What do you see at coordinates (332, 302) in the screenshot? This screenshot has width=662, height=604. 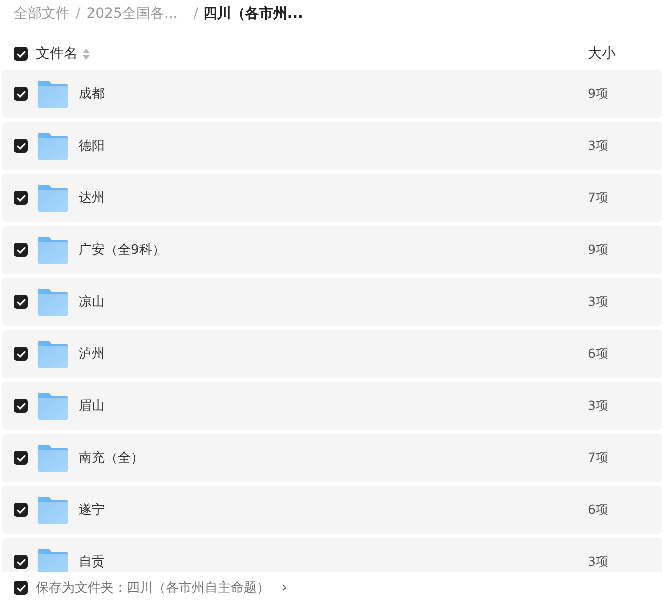 I see `folder-row: 凉山 3项` at bounding box center [332, 302].